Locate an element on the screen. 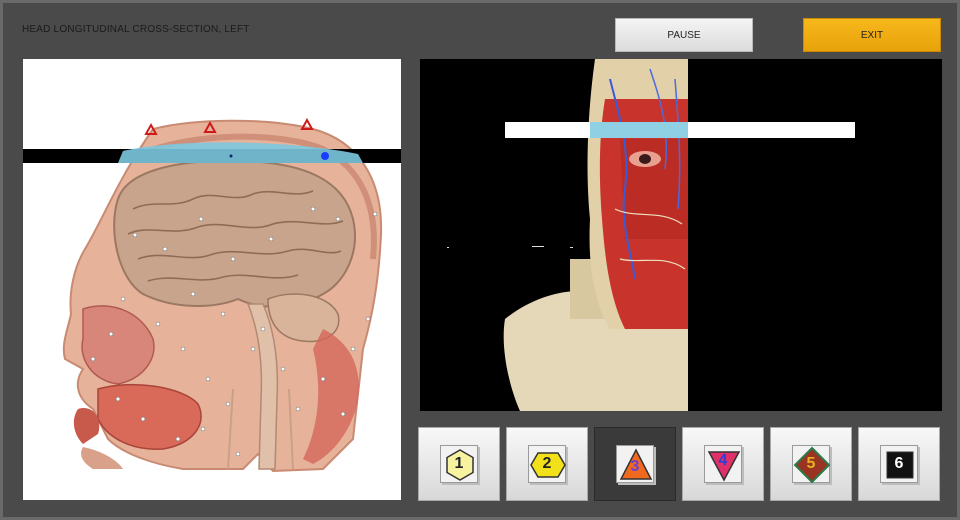 This screenshot has width=960, height=520. diamond-icon: 5 is located at coordinates (811, 464).